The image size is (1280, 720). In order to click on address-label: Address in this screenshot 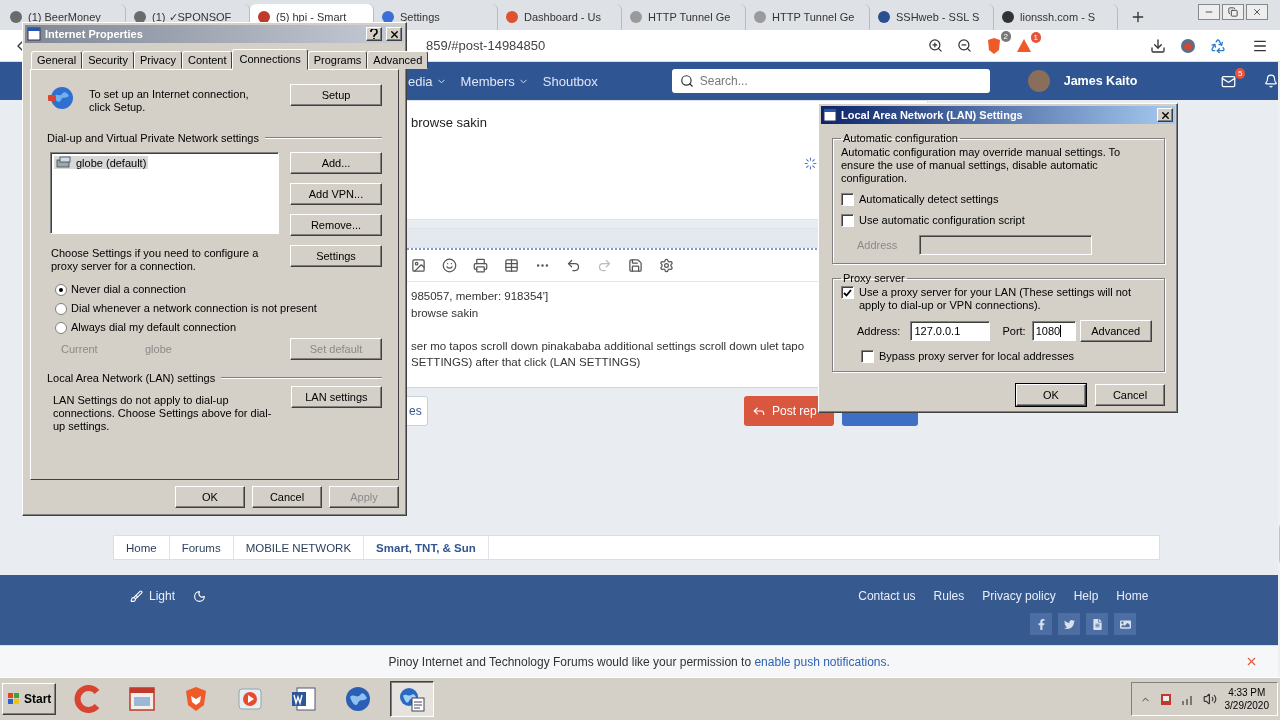, I will do `click(877, 245)`.